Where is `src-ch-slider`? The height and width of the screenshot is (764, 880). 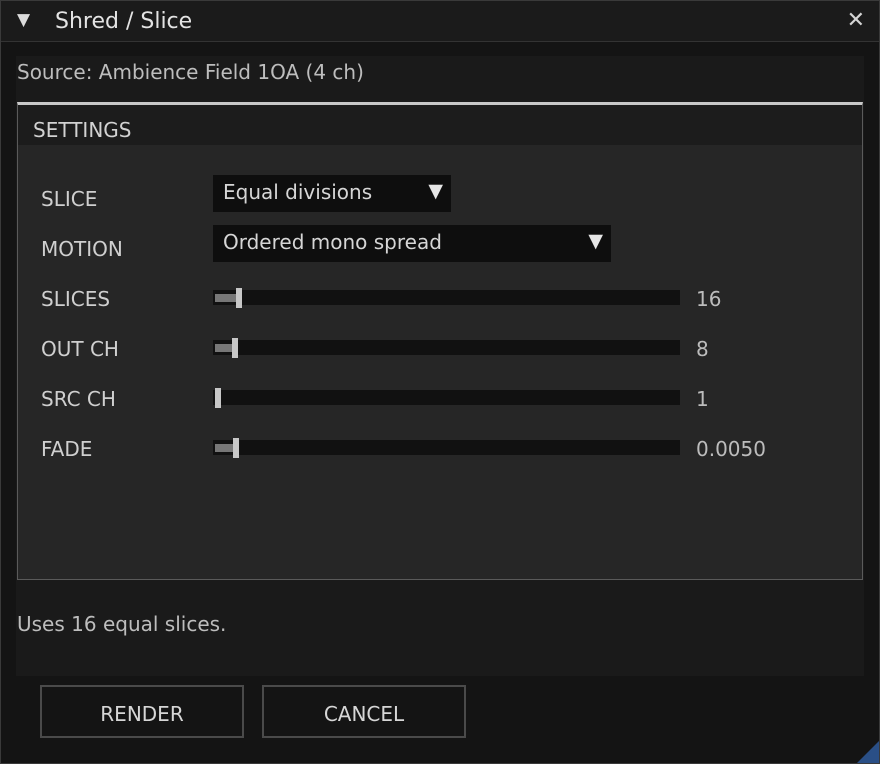 src-ch-slider is located at coordinates (446, 398).